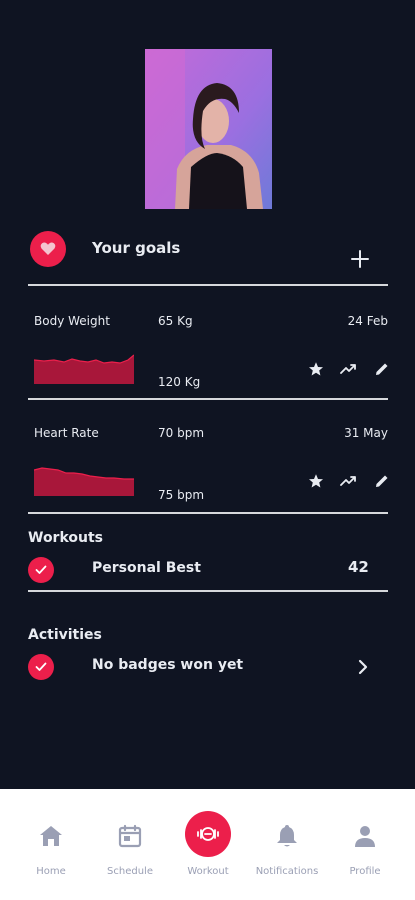  What do you see at coordinates (130, 871) in the screenshot?
I see `nav-label: Schedule` at bounding box center [130, 871].